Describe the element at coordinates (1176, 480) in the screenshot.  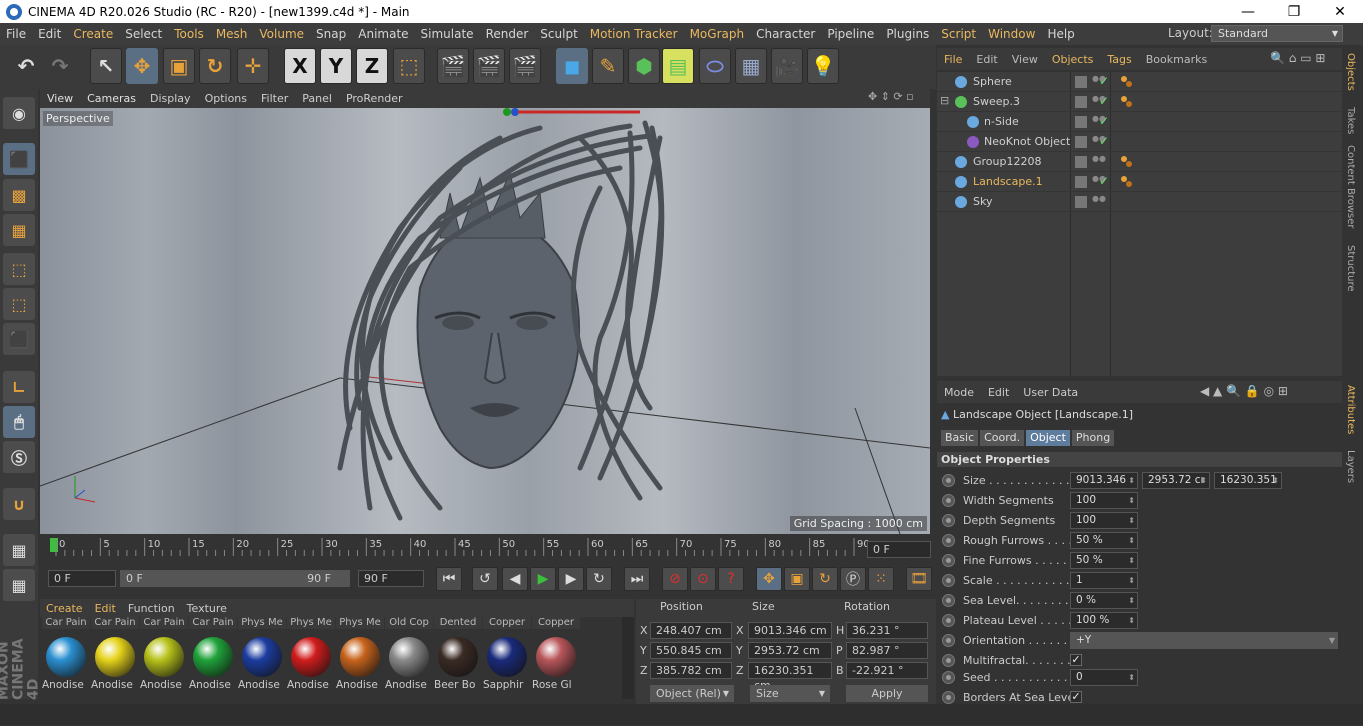
I see `size-y-field: 2953.72 cı ⬍` at that location.